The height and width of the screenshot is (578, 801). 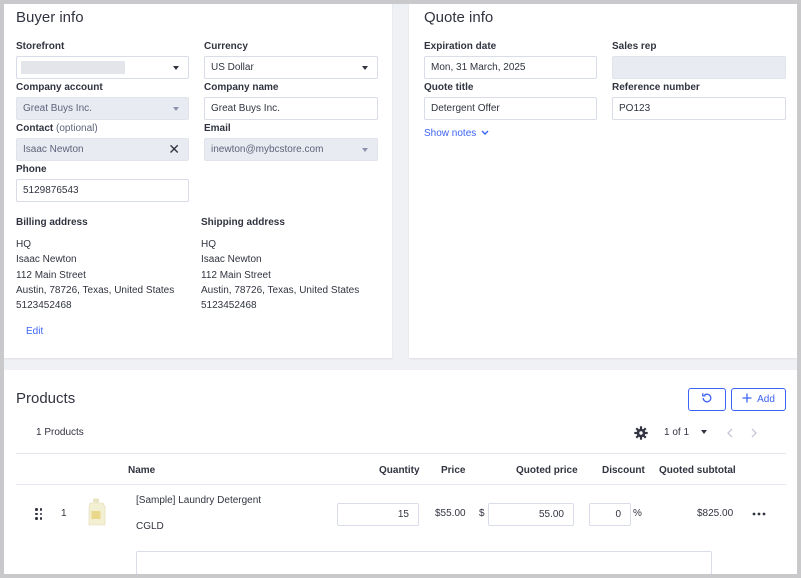 What do you see at coordinates (510, 108) in the screenshot?
I see `quote-title-field: Detergent Offer` at bounding box center [510, 108].